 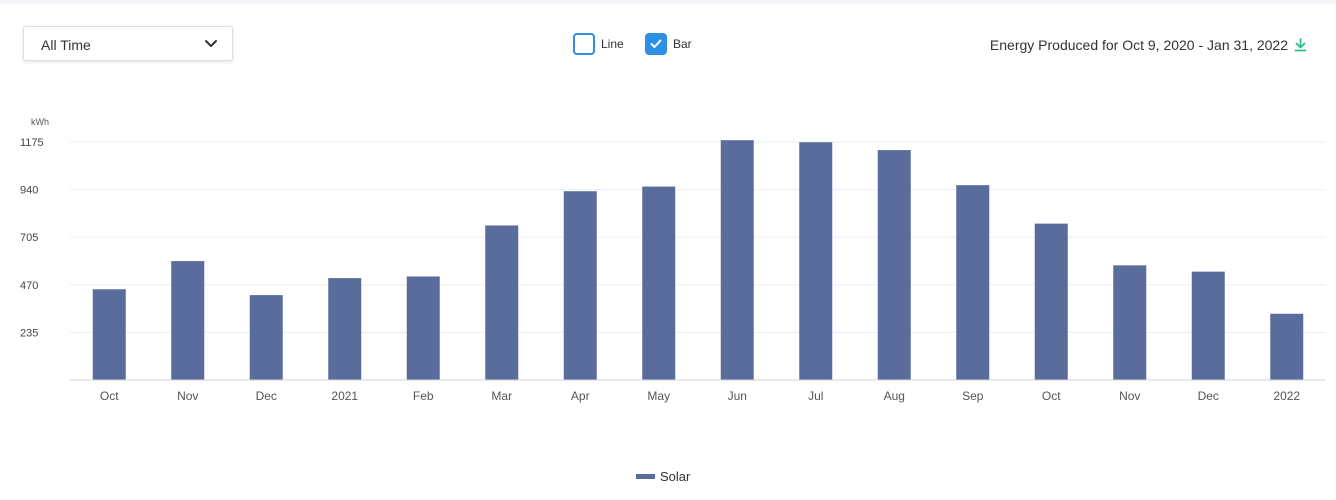 What do you see at coordinates (672, 44) in the screenshot?
I see `bar-view-toggle: Bar` at bounding box center [672, 44].